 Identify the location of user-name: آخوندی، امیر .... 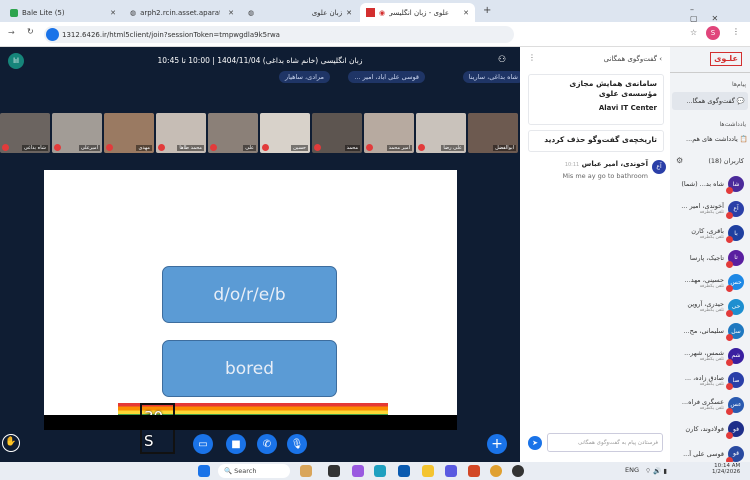
(702, 206).